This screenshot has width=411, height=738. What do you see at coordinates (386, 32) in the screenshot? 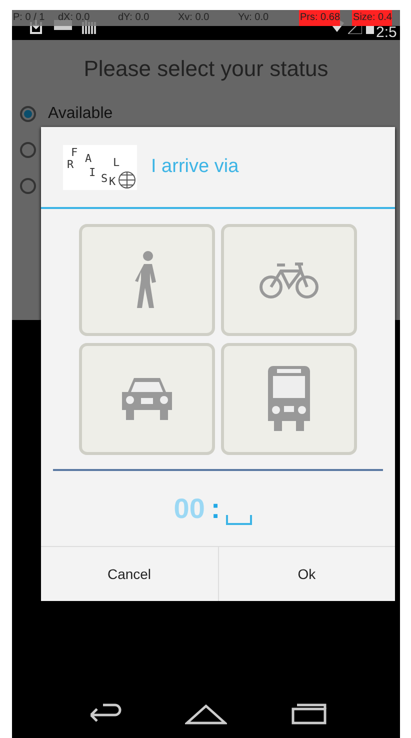
I see `clock: 2:5` at bounding box center [386, 32].